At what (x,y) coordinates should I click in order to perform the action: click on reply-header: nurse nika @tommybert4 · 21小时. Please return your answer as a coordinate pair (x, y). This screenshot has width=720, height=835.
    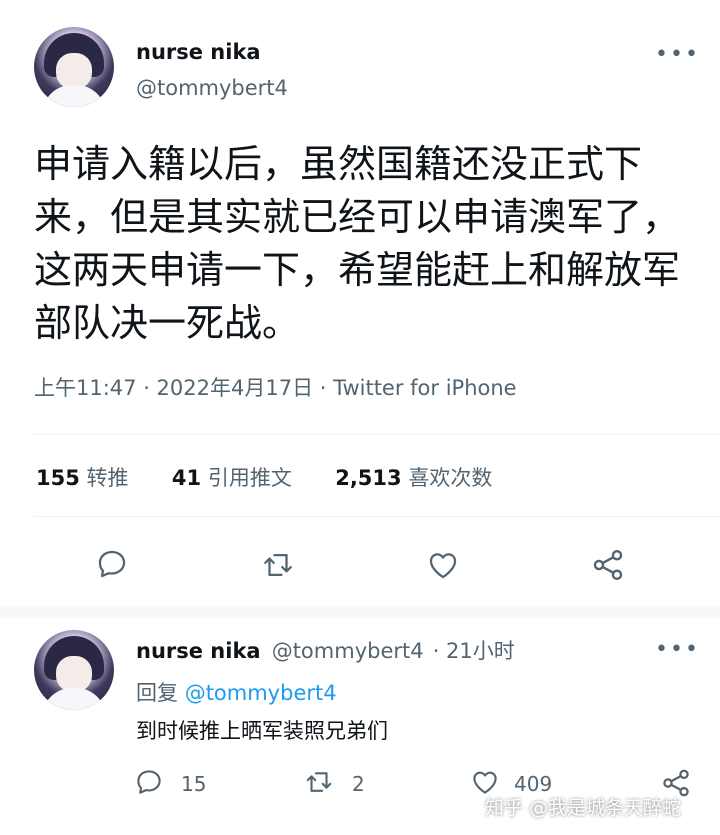
    Looking at the image, I should click on (325, 650).